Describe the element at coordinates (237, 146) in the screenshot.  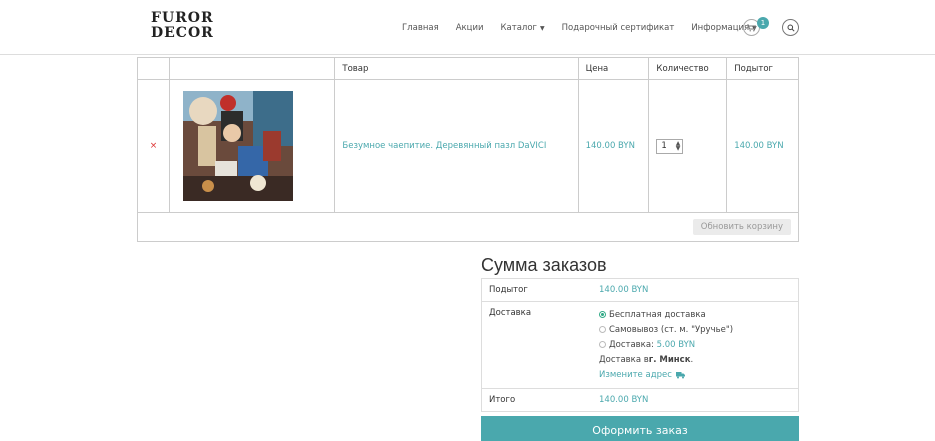
I see `product-thumbnail` at that location.